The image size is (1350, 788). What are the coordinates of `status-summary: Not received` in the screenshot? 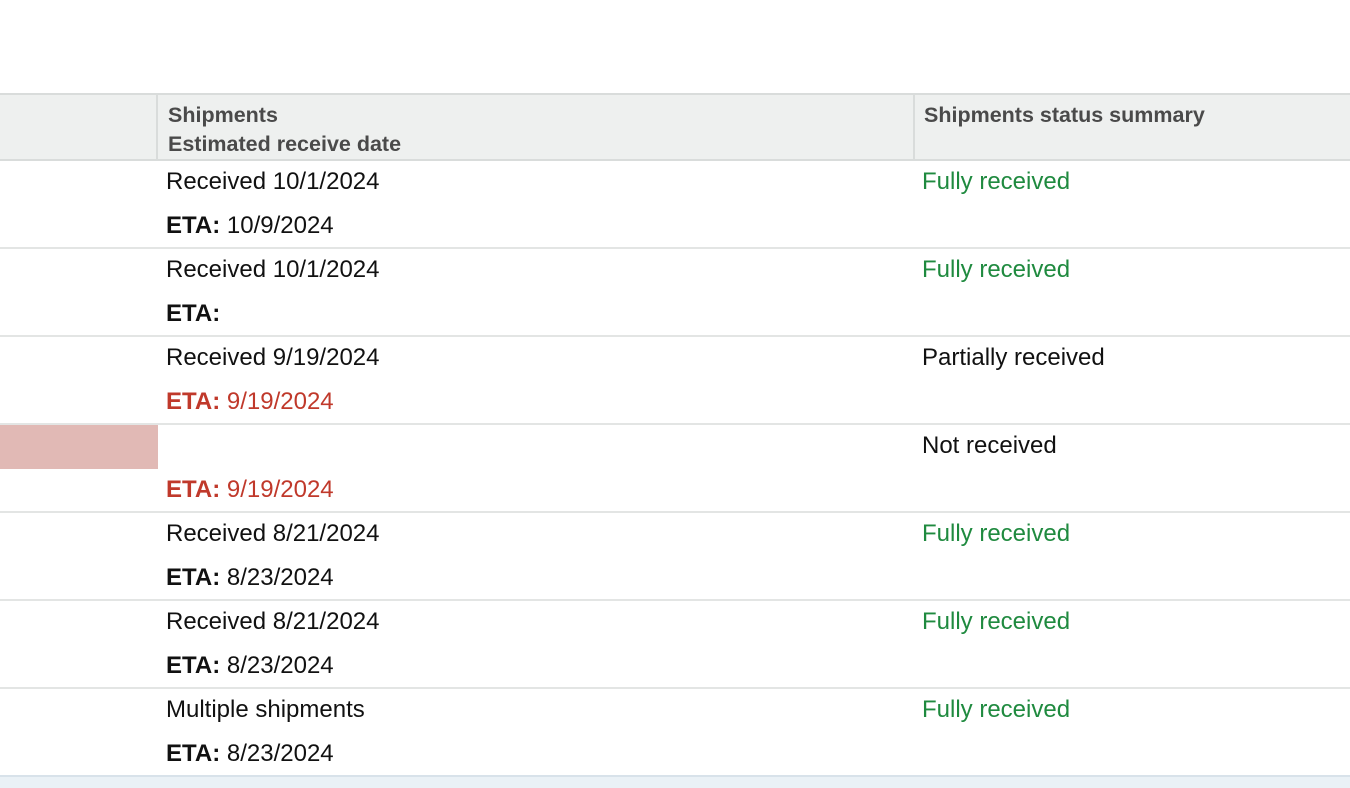 It's located at (989, 445).